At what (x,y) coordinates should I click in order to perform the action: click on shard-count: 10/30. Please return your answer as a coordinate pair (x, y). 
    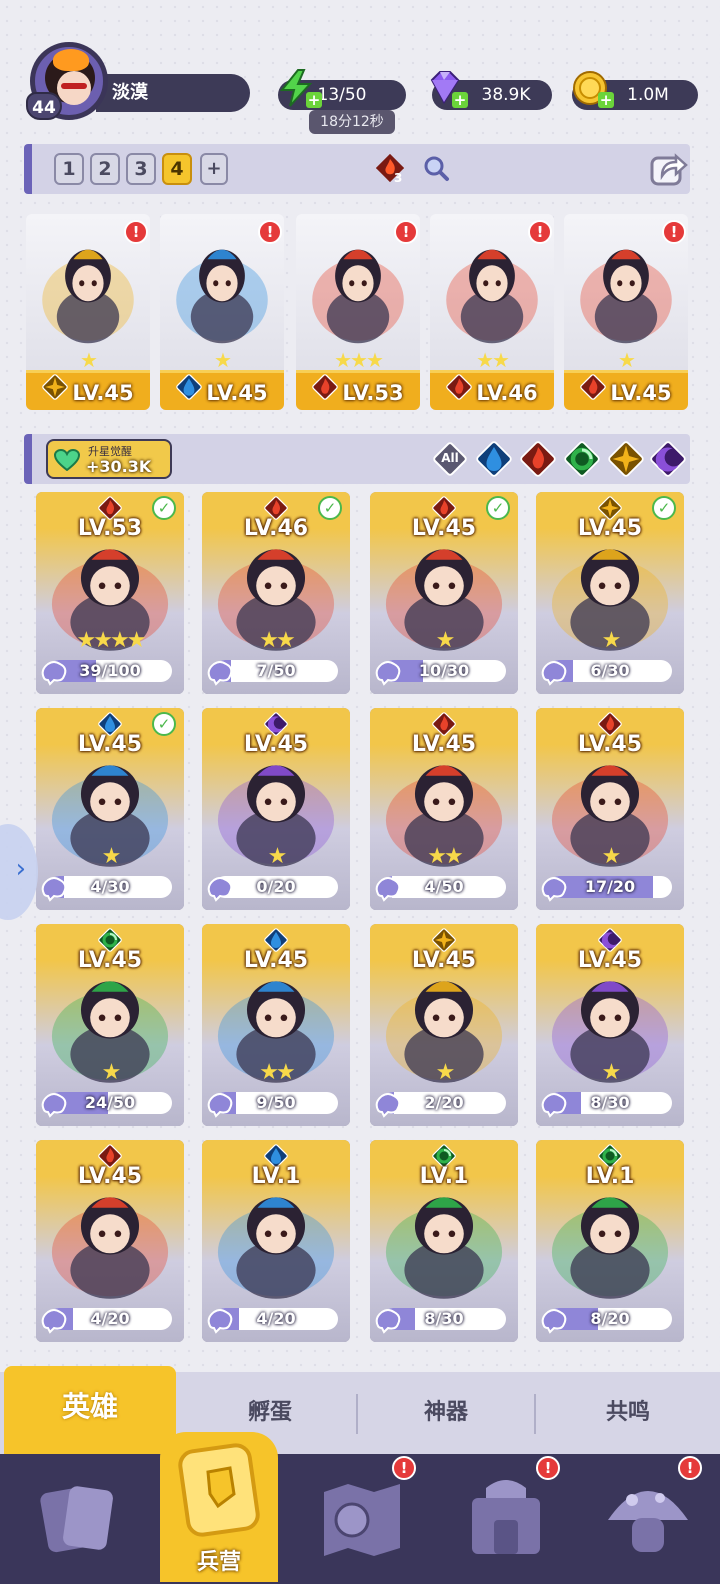
    Looking at the image, I should click on (444, 670).